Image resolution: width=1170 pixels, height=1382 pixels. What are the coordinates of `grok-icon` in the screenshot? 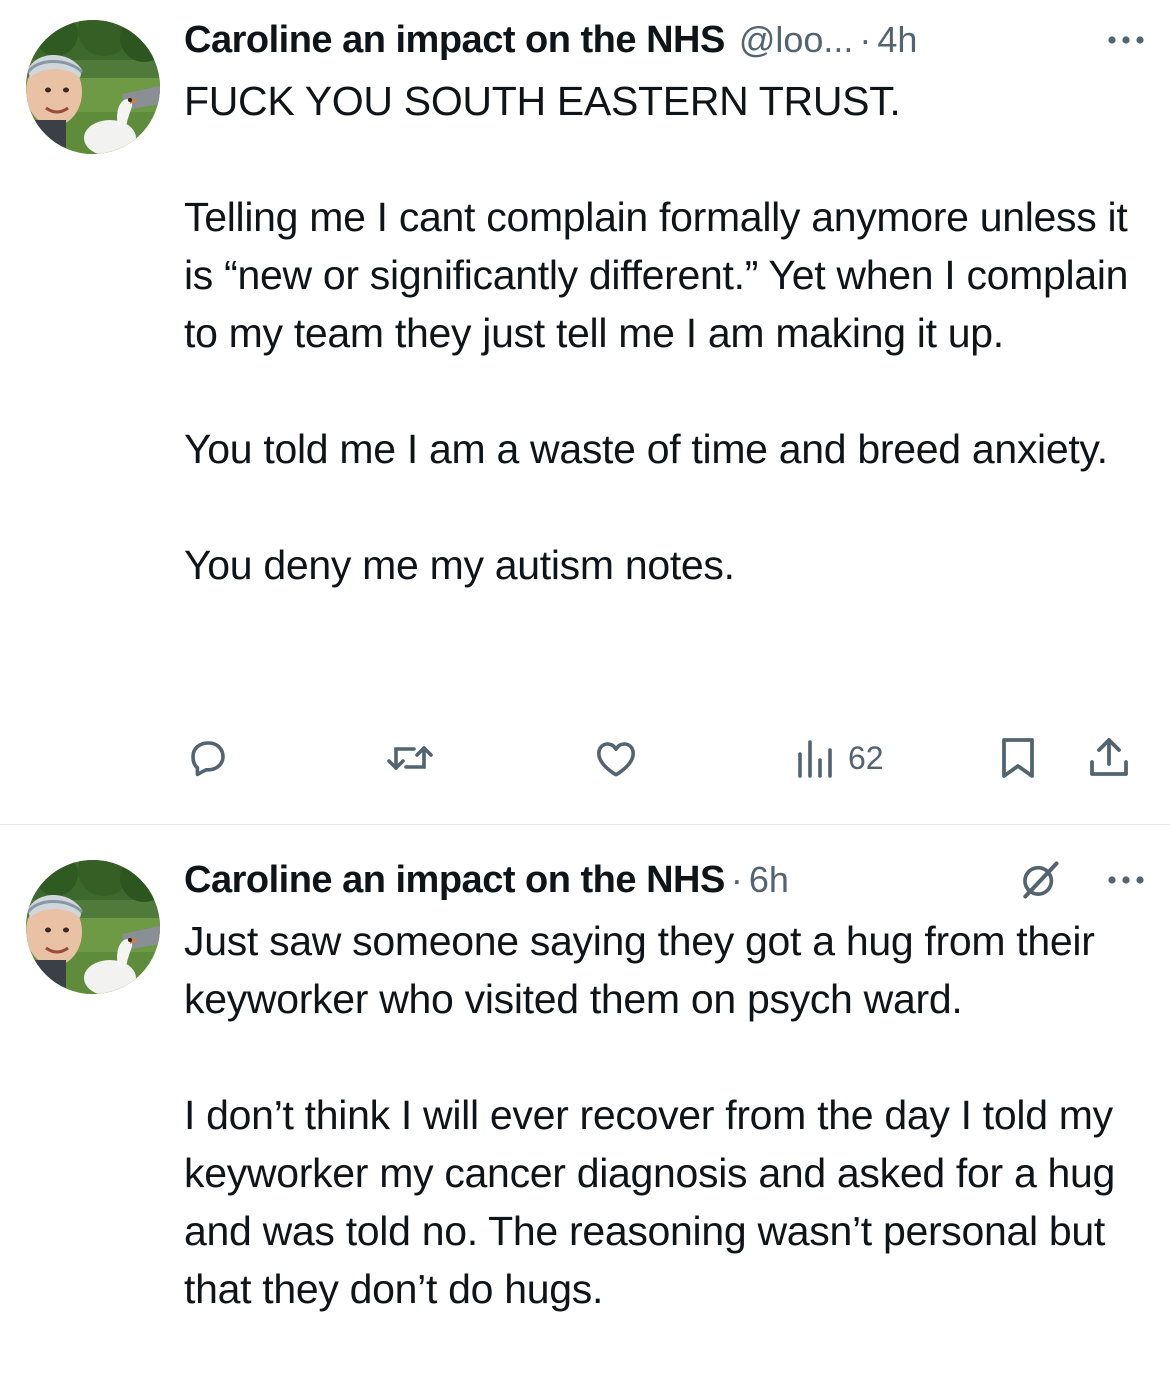 It's located at (1040, 880).